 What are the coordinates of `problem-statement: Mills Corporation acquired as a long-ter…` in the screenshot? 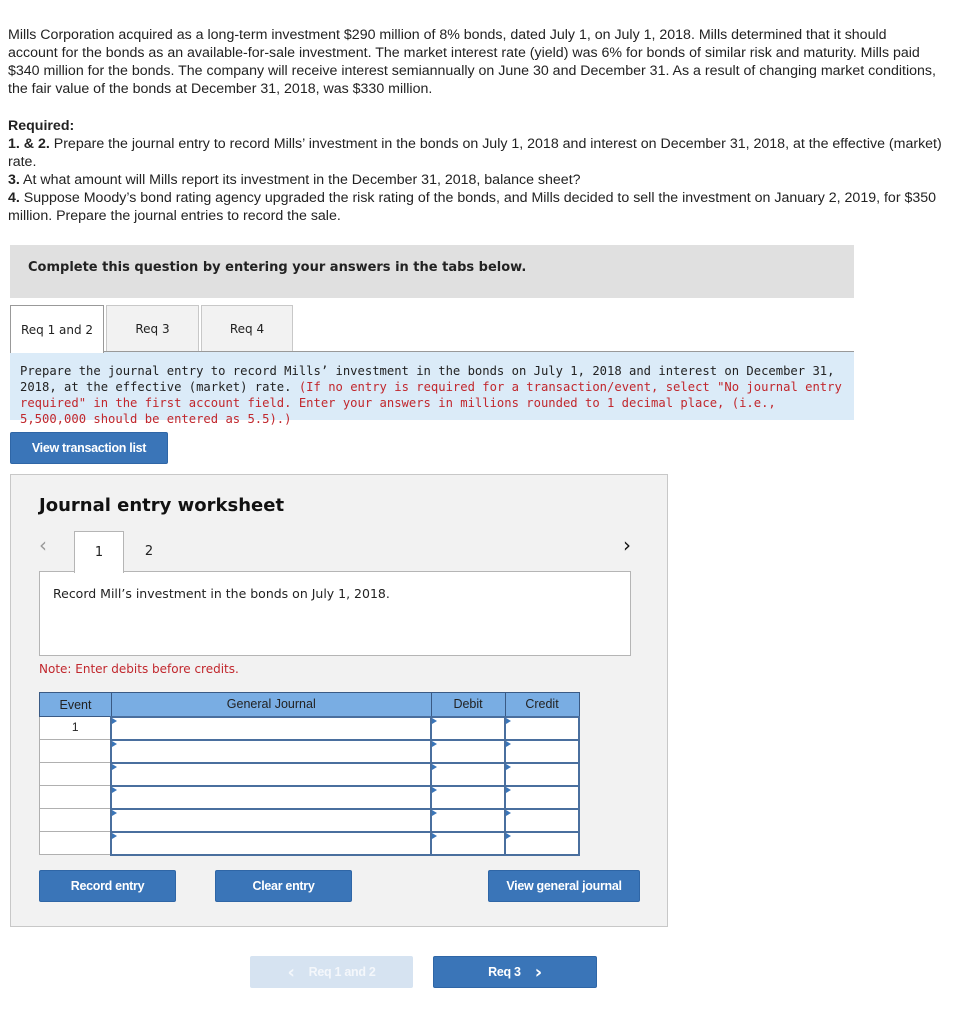 It's located at (473, 62).